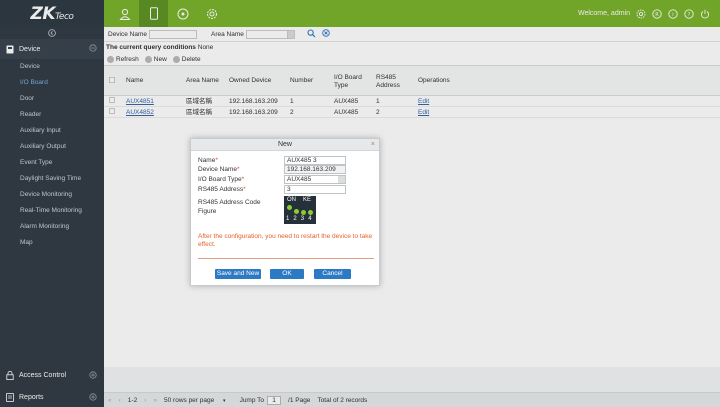 This screenshot has width=720, height=407. Describe the element at coordinates (221, 179) in the screenshot. I see `board-type-label: I/O Board Type*` at that location.